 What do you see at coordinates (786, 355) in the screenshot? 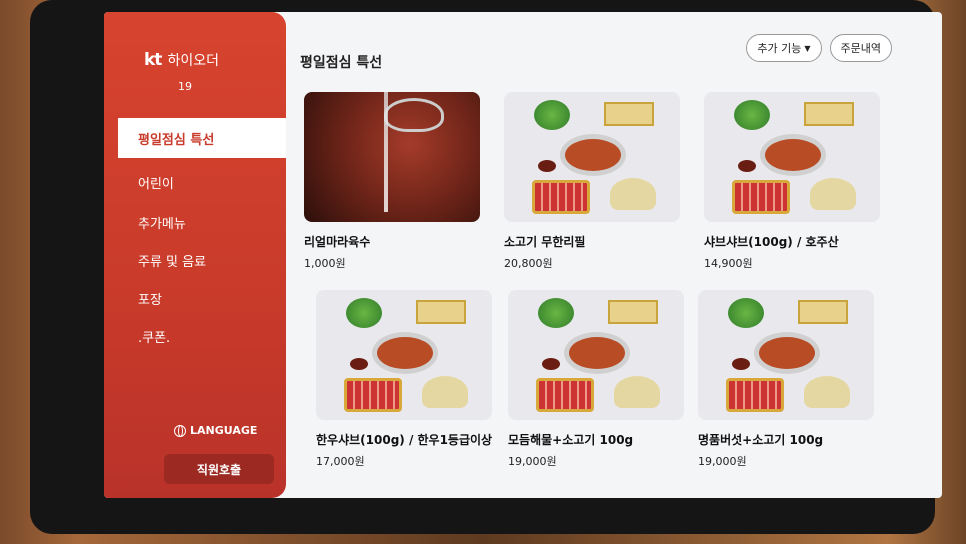
I see `menu-image-hotpot-mushroom-set` at bounding box center [786, 355].